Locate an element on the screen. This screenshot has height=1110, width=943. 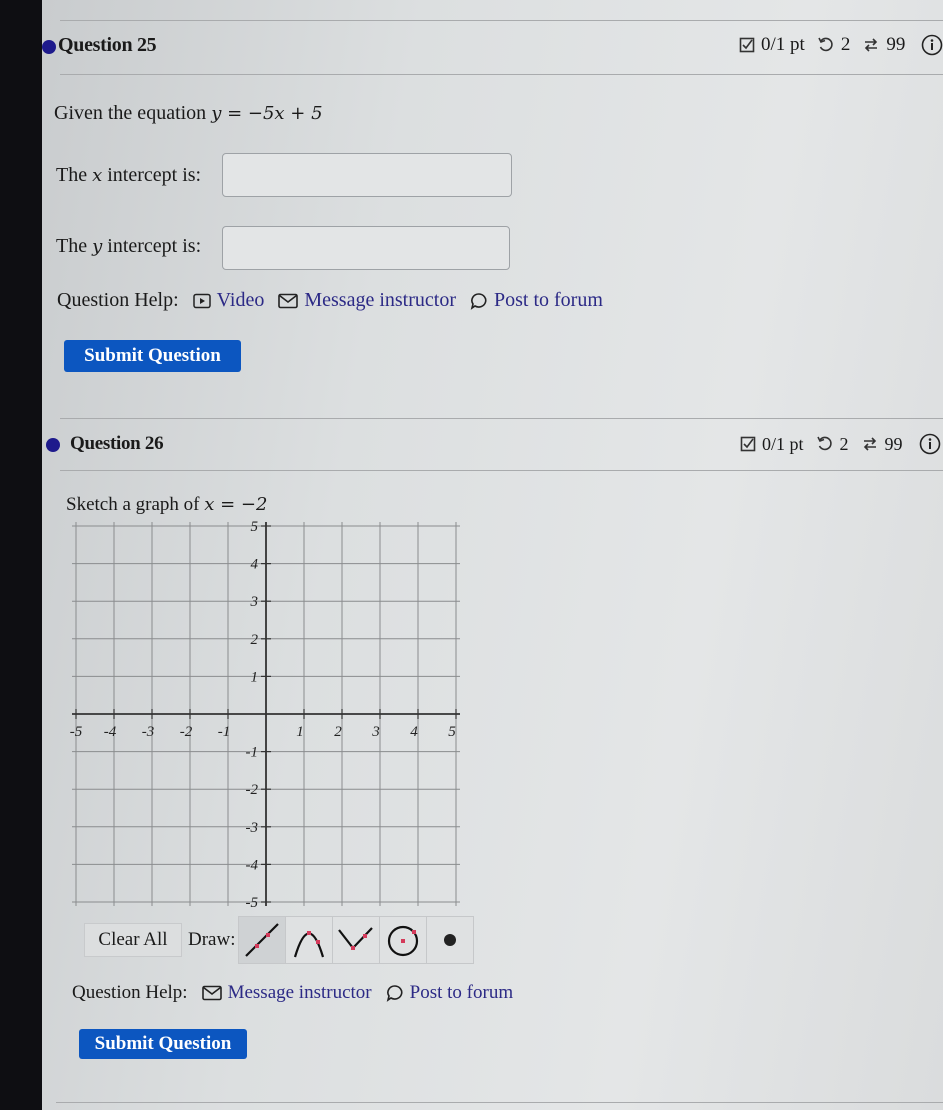
question-title: Question 26 is located at coordinates (117, 443).